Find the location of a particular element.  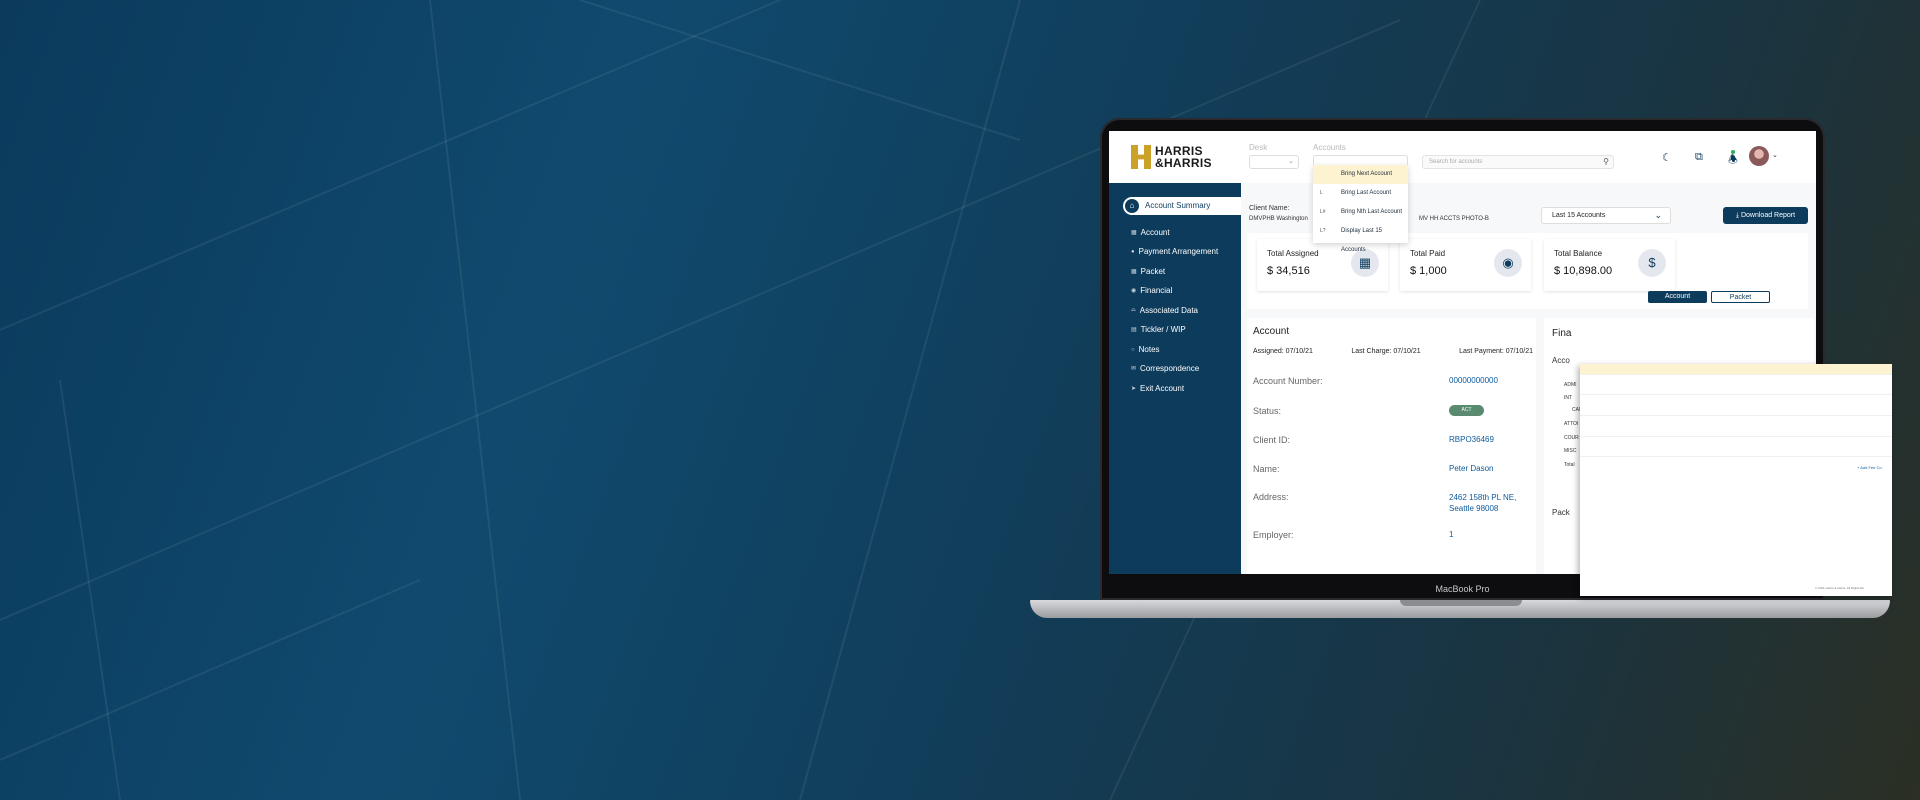

card-value: $ 34,516 is located at coordinates (1288, 271).